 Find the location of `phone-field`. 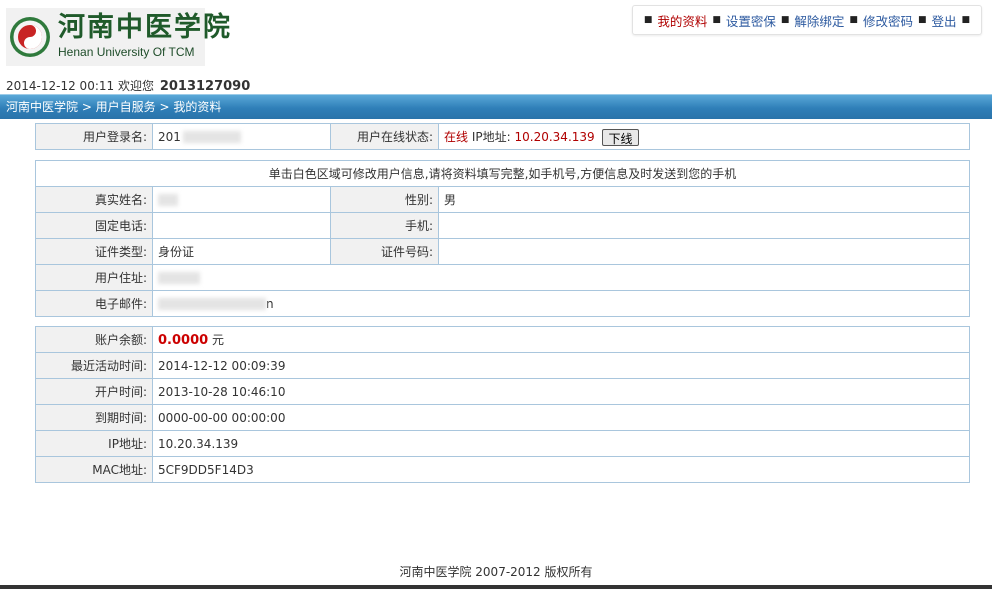

phone-field is located at coordinates (241, 225).